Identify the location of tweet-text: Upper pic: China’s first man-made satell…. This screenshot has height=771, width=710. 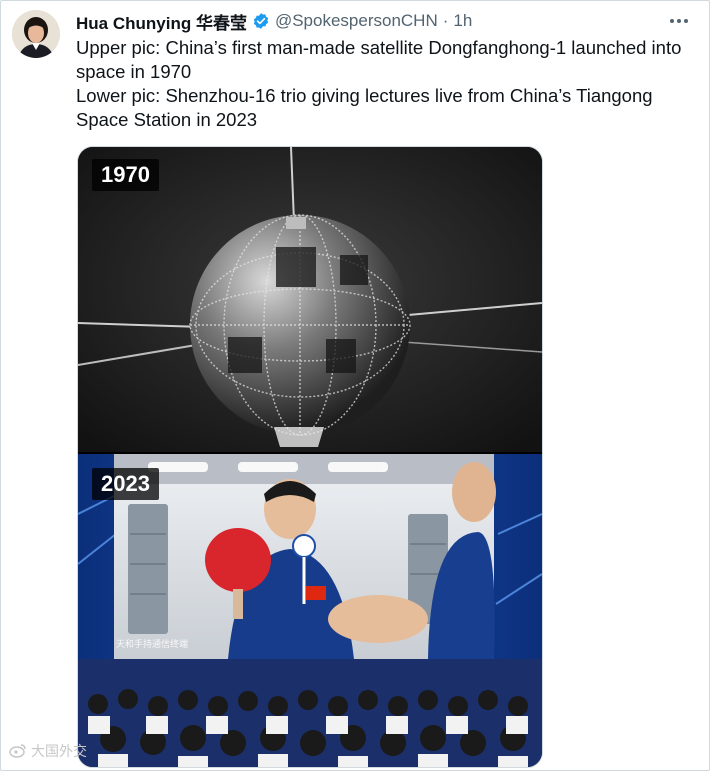
(388, 84).